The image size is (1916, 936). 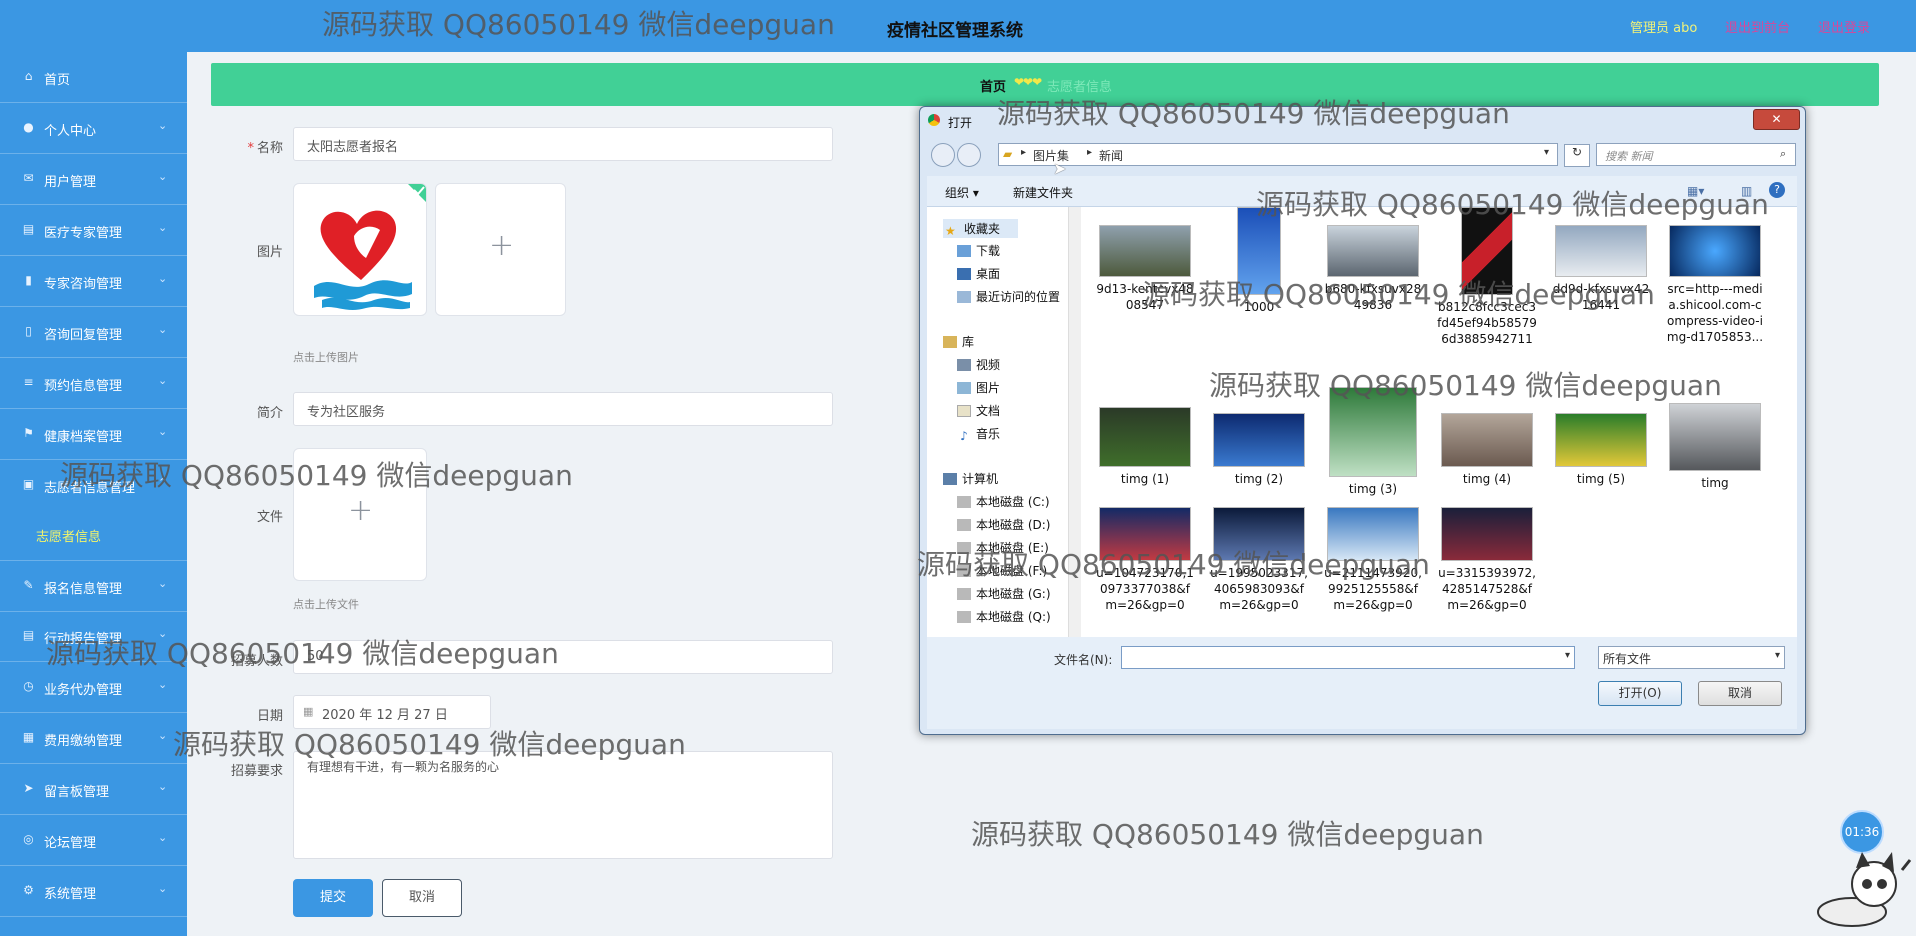 I want to click on file-label: 文件, so click(x=269, y=517).